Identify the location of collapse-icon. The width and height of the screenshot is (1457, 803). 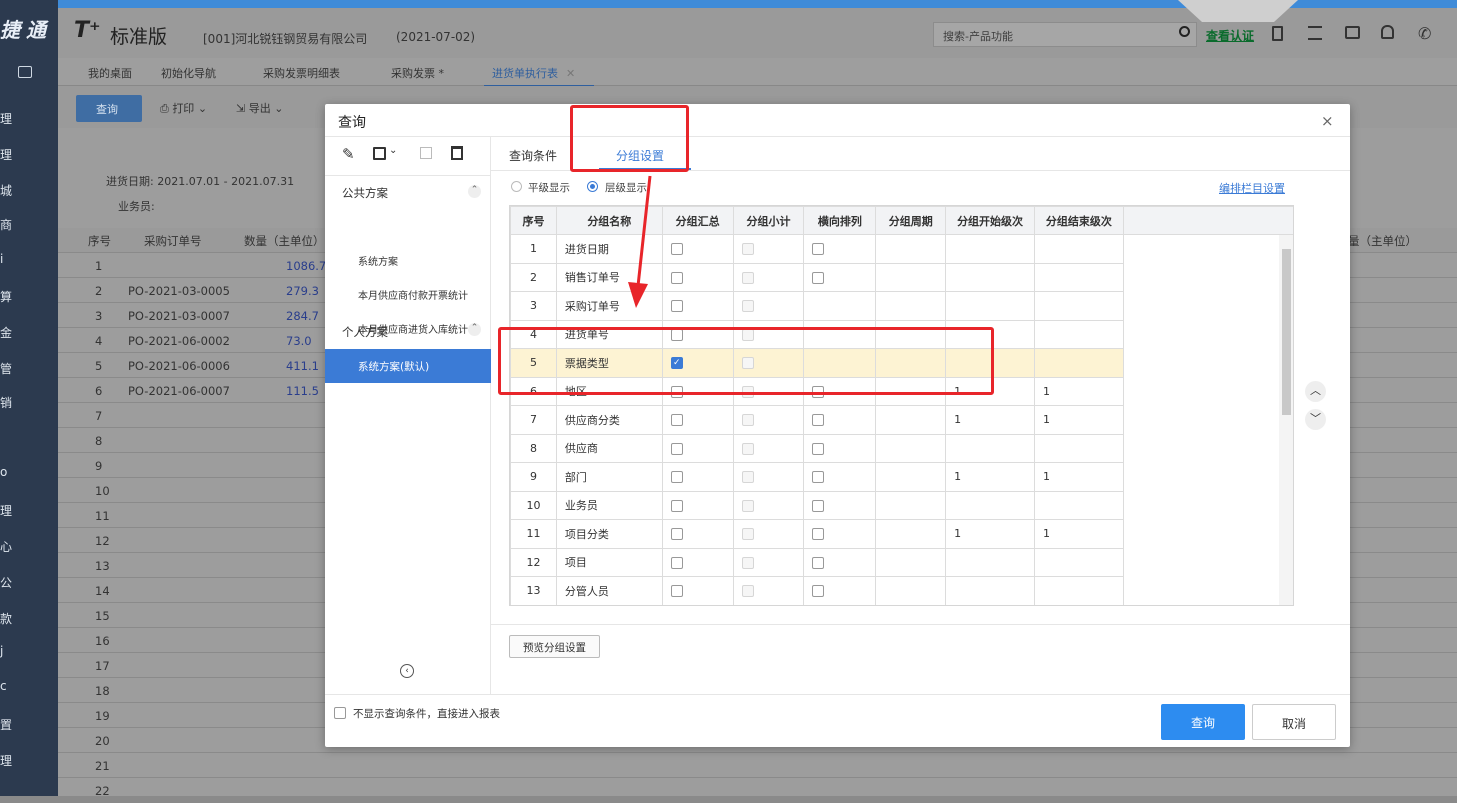
(25, 72).